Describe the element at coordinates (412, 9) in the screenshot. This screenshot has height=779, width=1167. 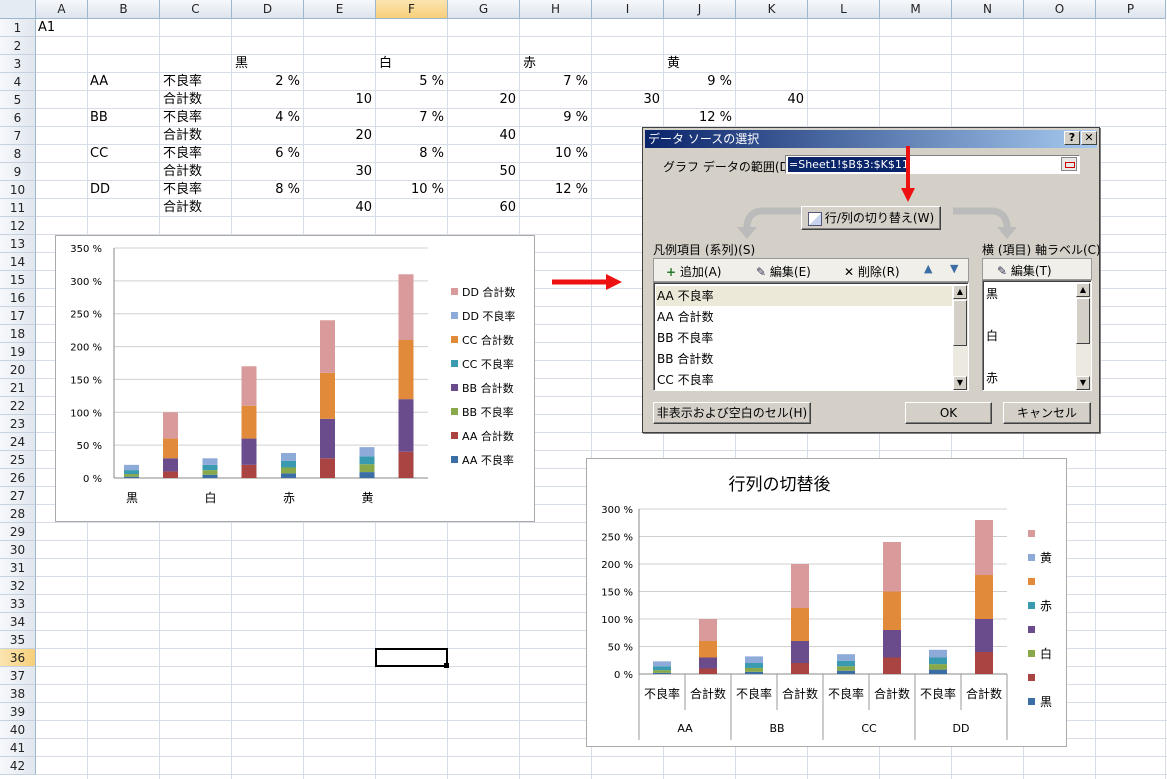
I see `column-header-f: F` at that location.